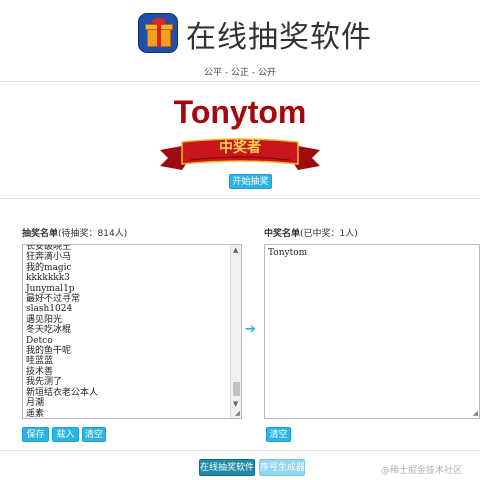 The image size is (480, 480). I want to click on winners-label: 中奖名单(已中奖：1人), so click(311, 232).